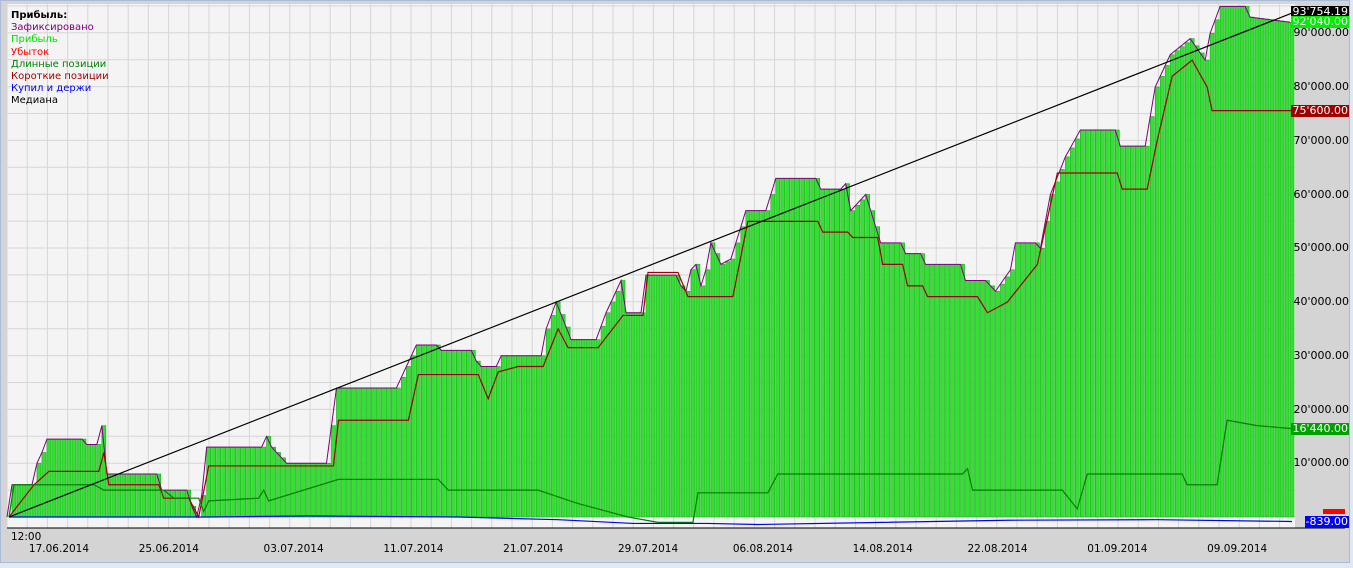 The image size is (1353, 568). I want to click on x-tick-label: 06.08.2014, so click(762, 549).